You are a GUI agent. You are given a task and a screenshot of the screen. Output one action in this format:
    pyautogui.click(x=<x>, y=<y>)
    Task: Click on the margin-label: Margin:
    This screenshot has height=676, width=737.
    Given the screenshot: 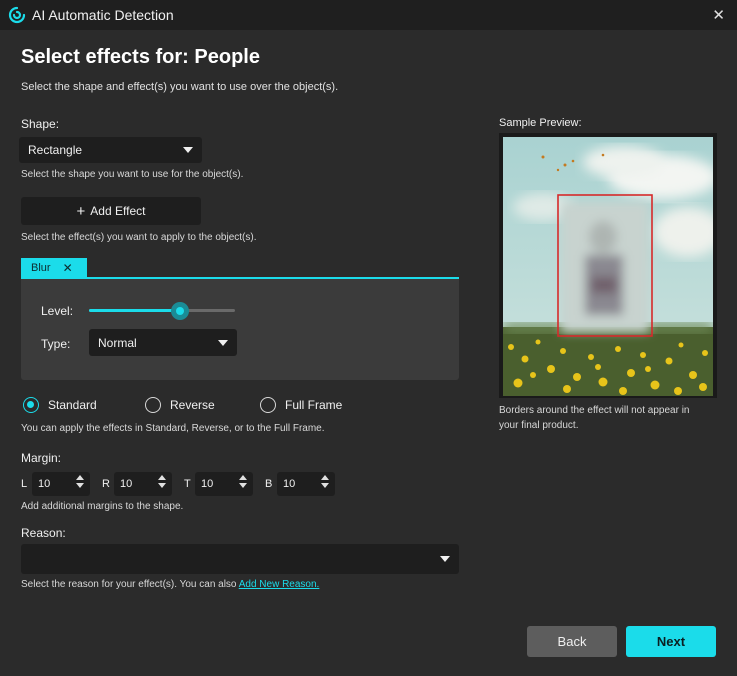 What is the action you would take?
    pyautogui.click(x=41, y=458)
    